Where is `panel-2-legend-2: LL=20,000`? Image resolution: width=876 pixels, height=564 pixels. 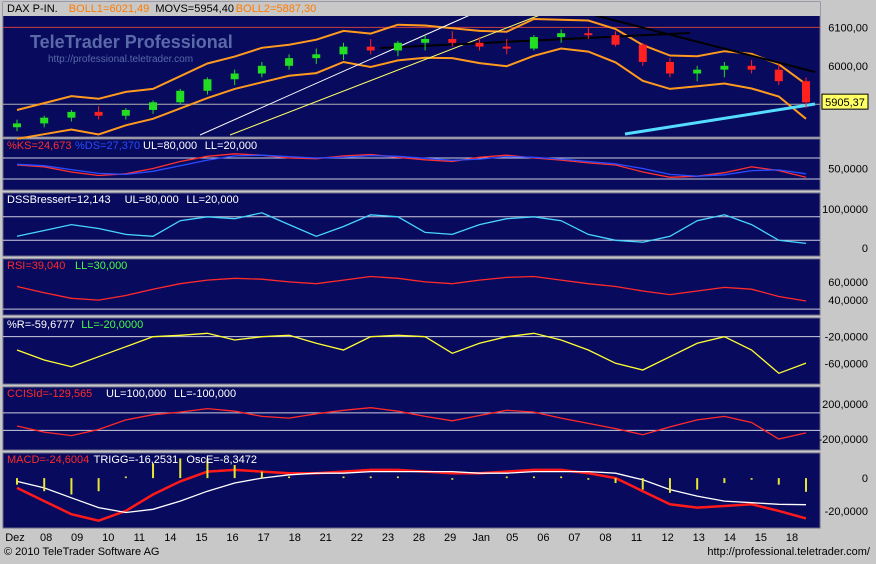 panel-2-legend-2: LL=20,000 is located at coordinates (212, 200).